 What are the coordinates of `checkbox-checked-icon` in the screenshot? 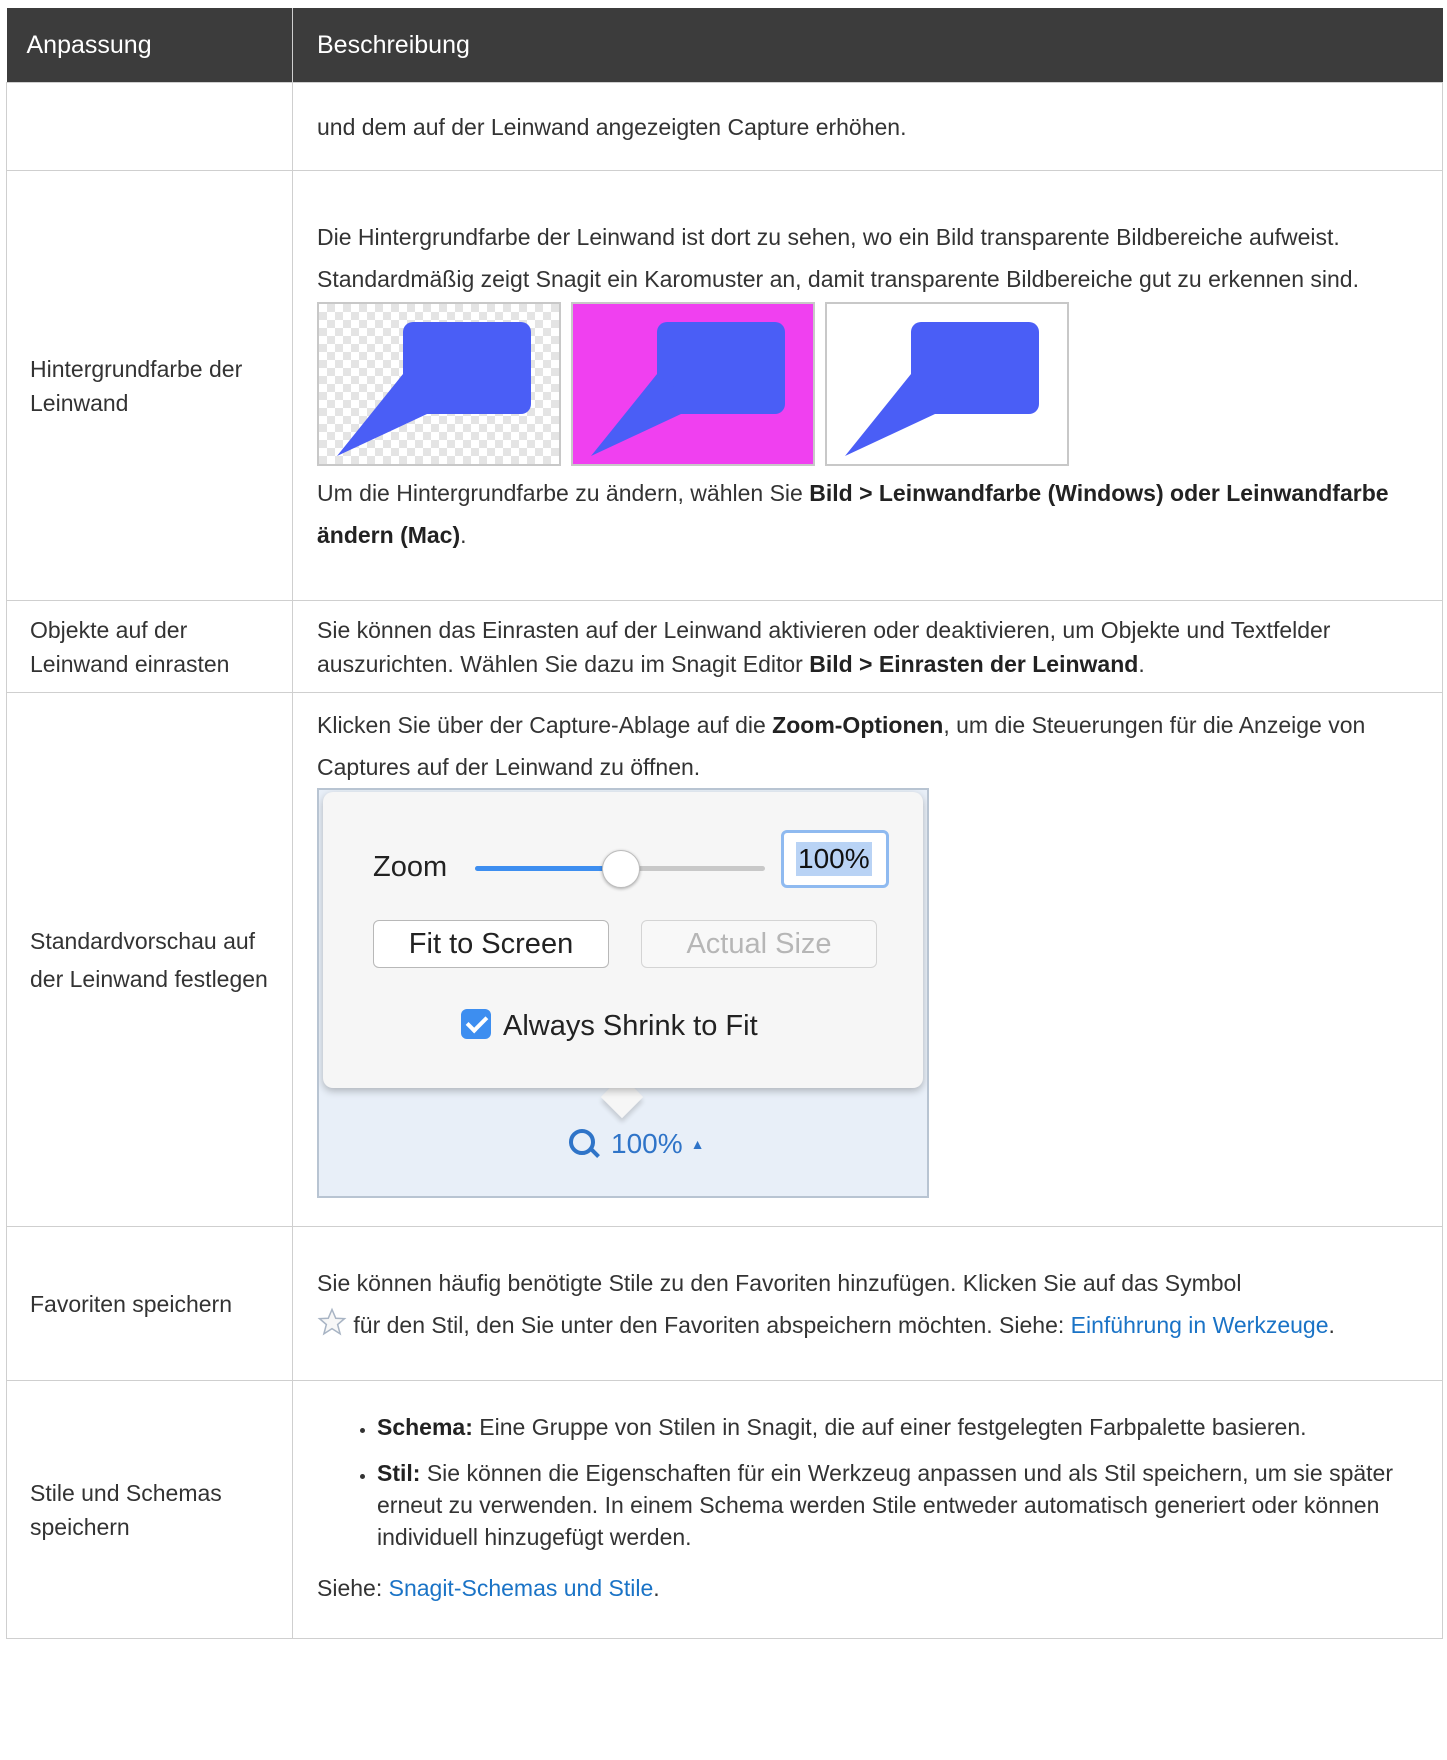 It's located at (476, 1023).